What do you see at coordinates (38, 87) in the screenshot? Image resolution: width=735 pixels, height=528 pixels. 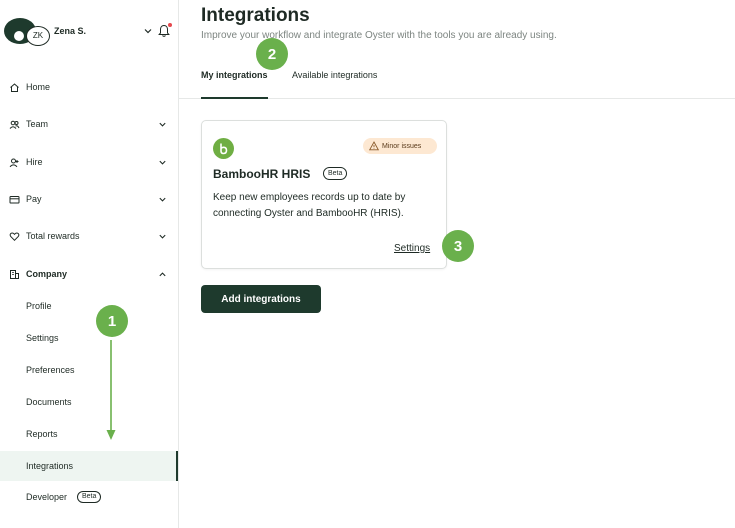 I see `sidebar-item-label: Home` at bounding box center [38, 87].